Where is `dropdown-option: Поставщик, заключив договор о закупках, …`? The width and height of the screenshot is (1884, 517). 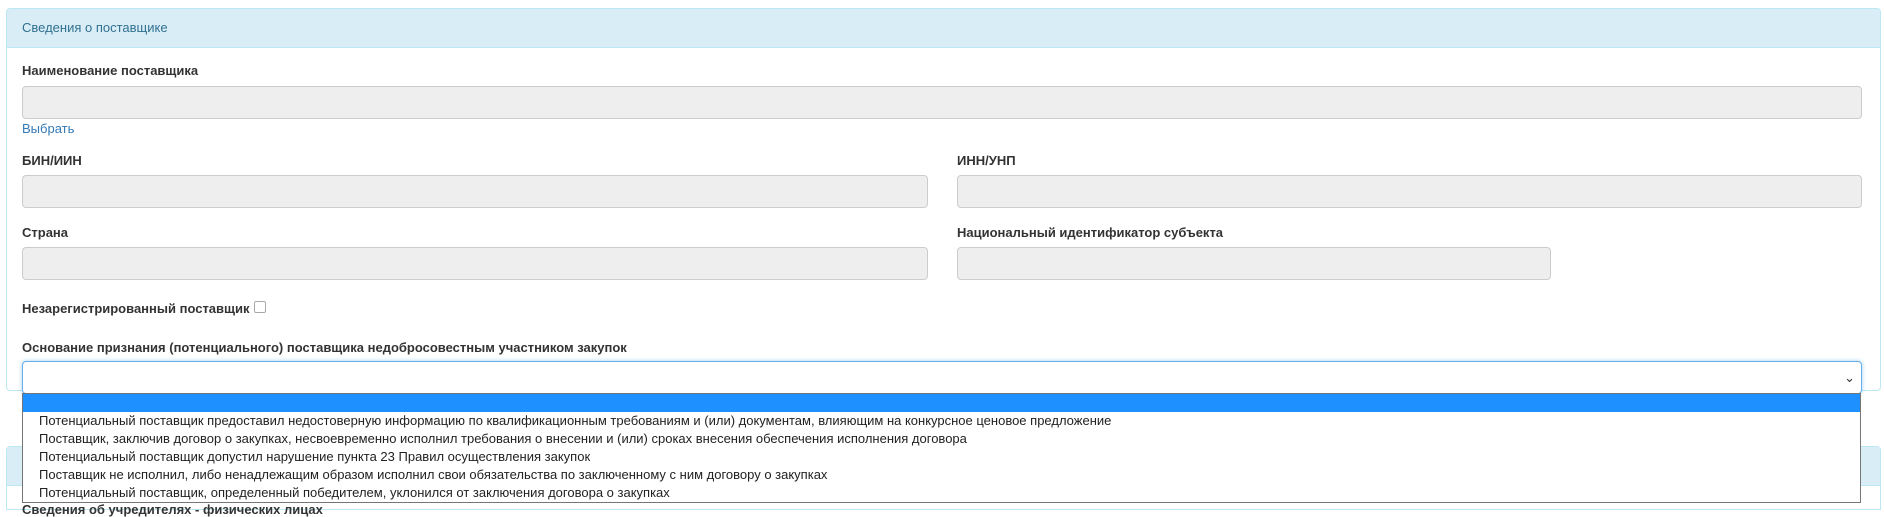
dropdown-option: Поставщик, заключив договор о закупках, … is located at coordinates (941, 439).